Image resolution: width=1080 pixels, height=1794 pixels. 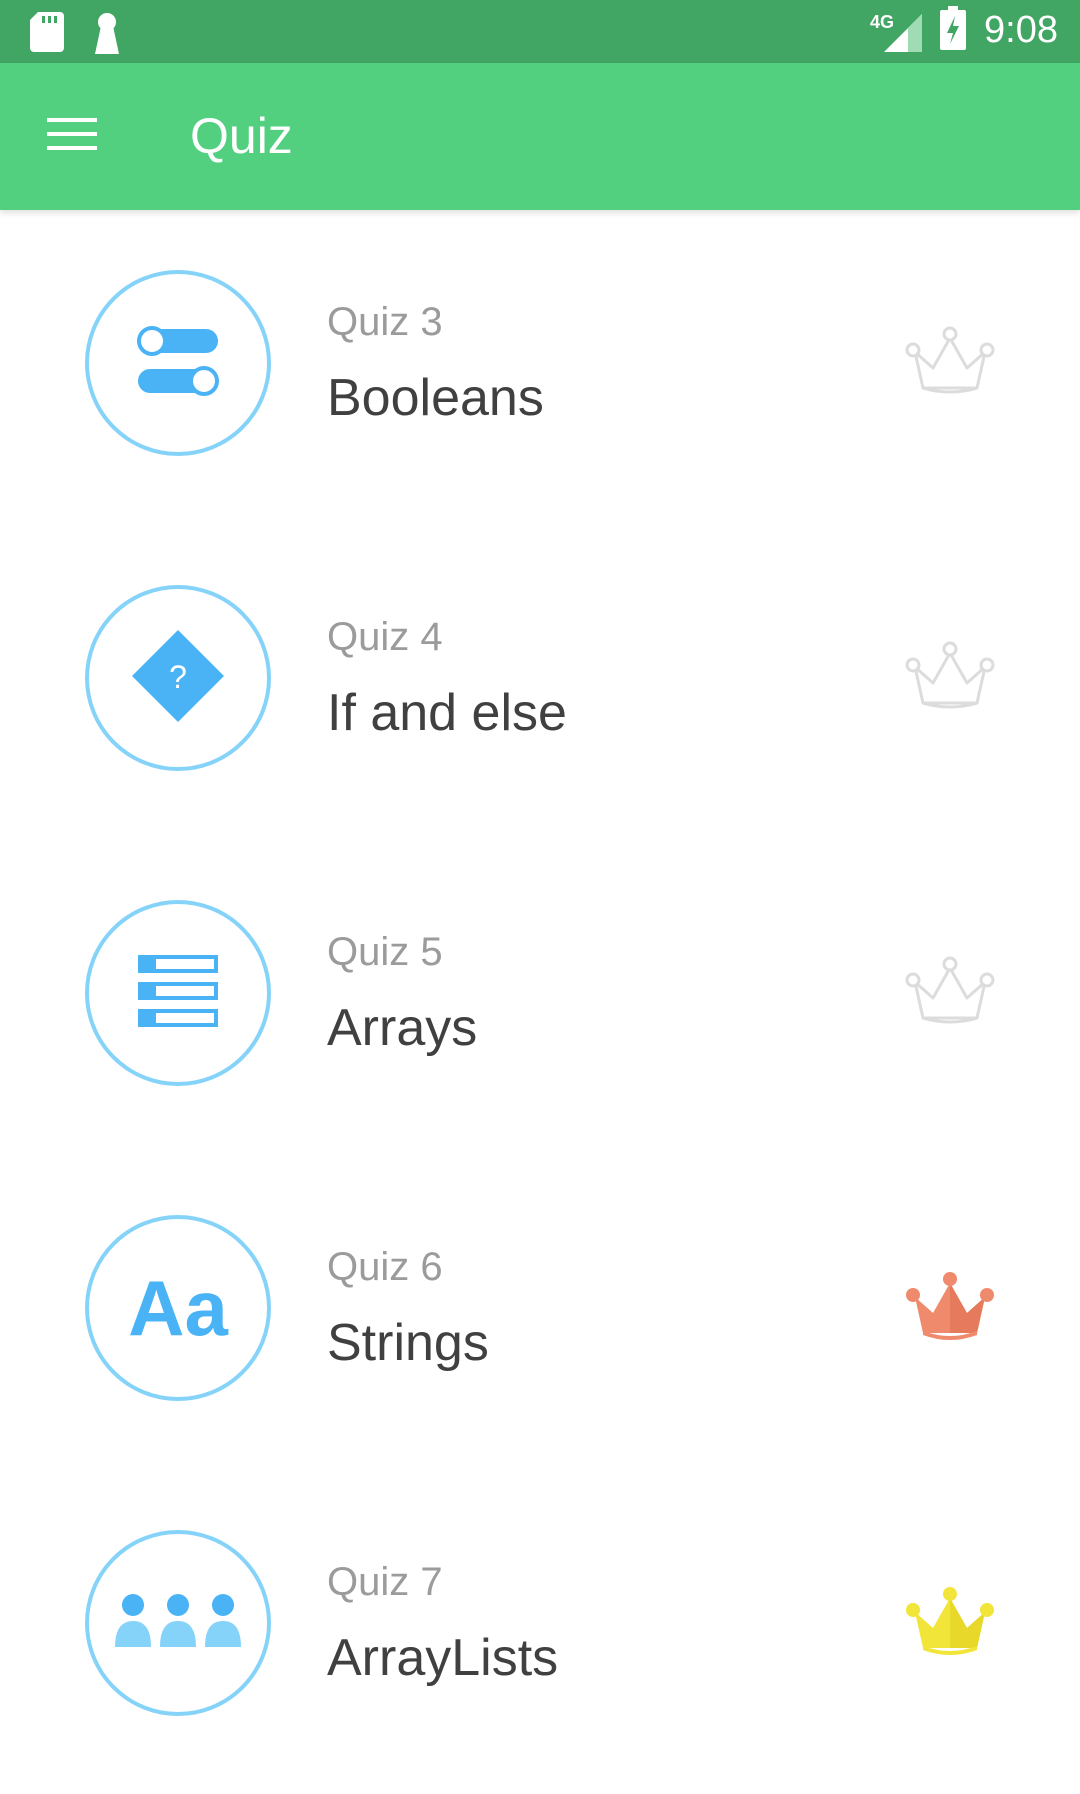 I want to click on question-diamond-icon: ?, so click(x=178, y=678).